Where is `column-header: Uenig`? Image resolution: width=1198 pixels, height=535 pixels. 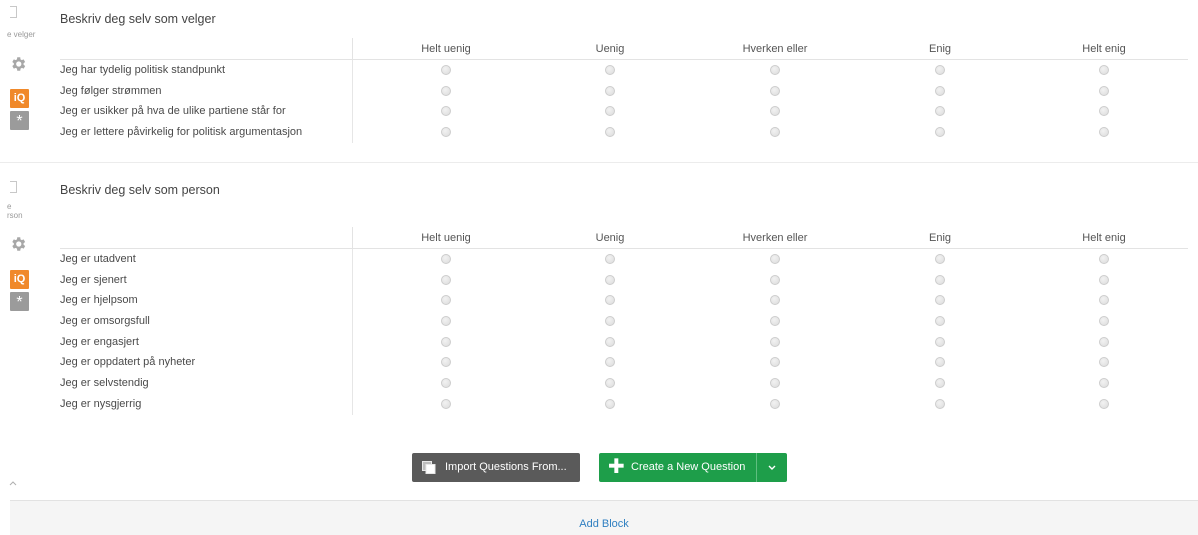 column-header: Uenig is located at coordinates (610, 49).